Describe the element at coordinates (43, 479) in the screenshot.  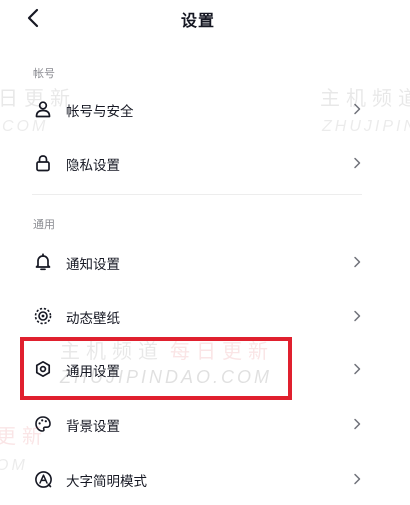
I see `text-size-icon` at that location.